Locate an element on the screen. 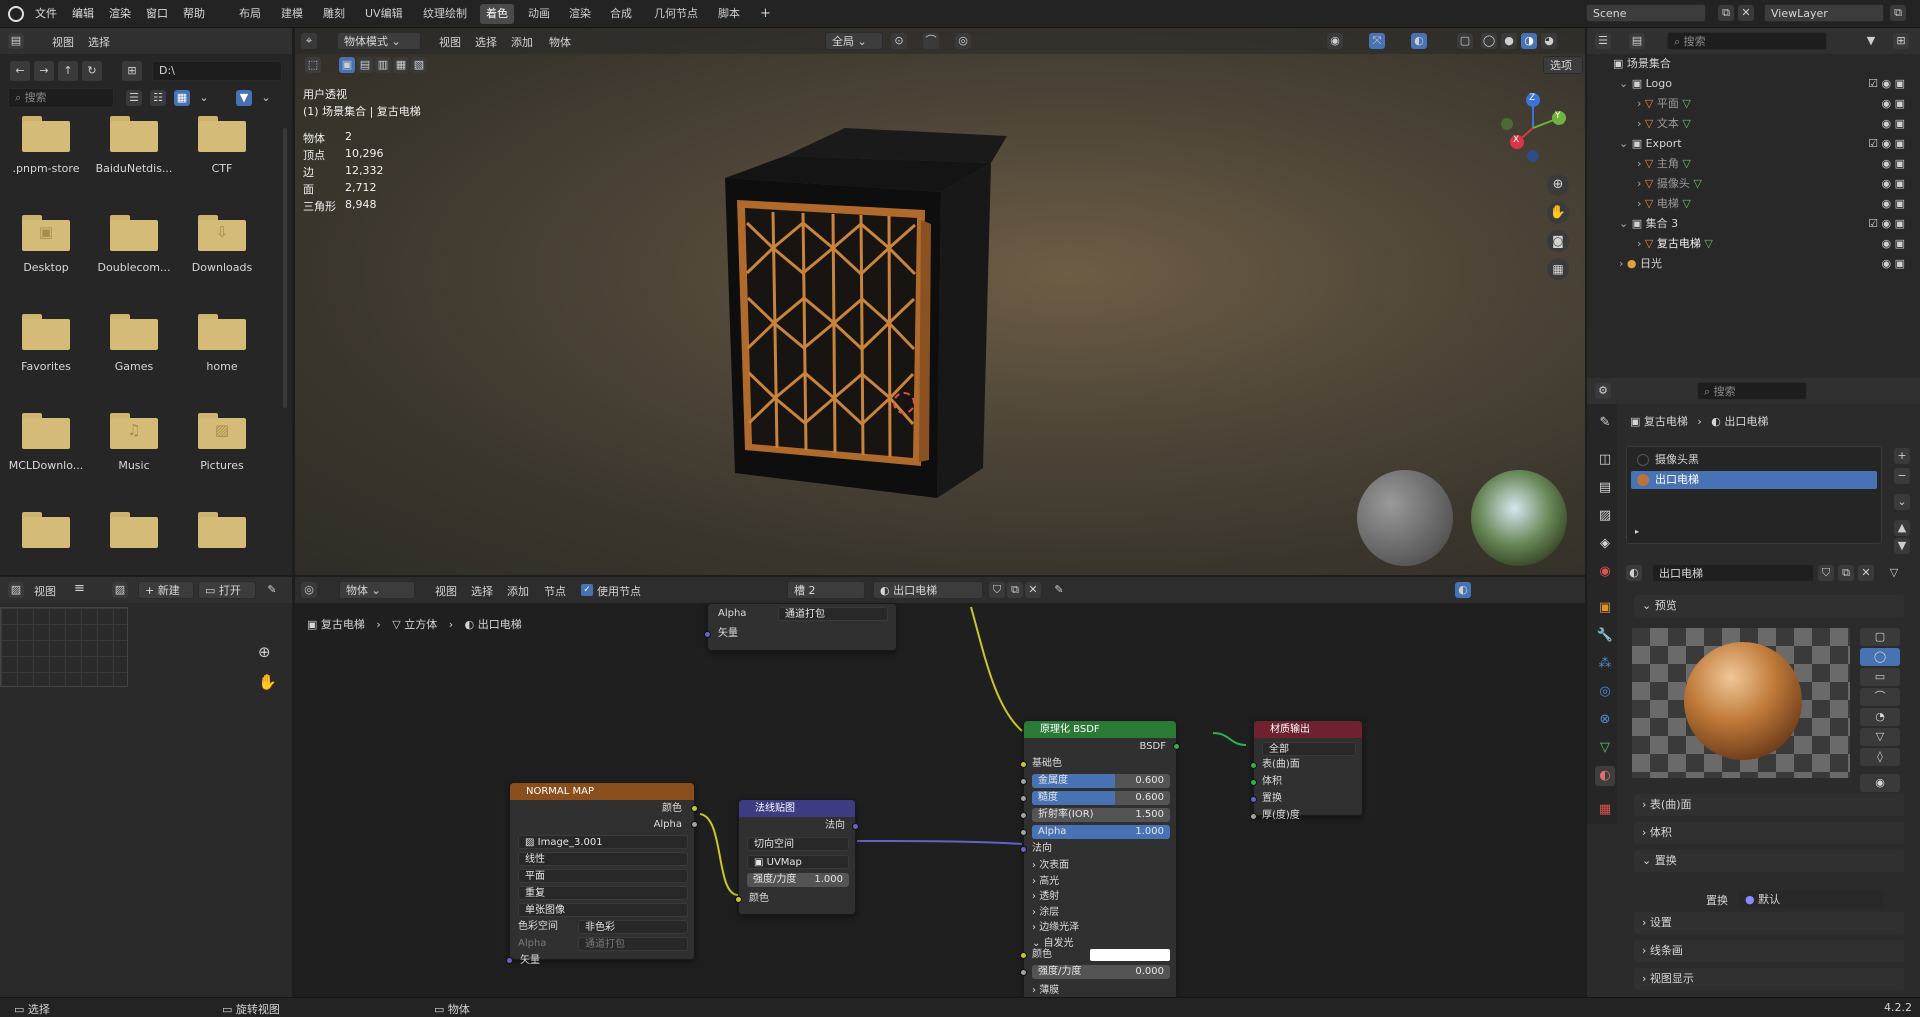 The image size is (1920, 1017). parent-dir-icon: ↑ is located at coordinates (68, 71).